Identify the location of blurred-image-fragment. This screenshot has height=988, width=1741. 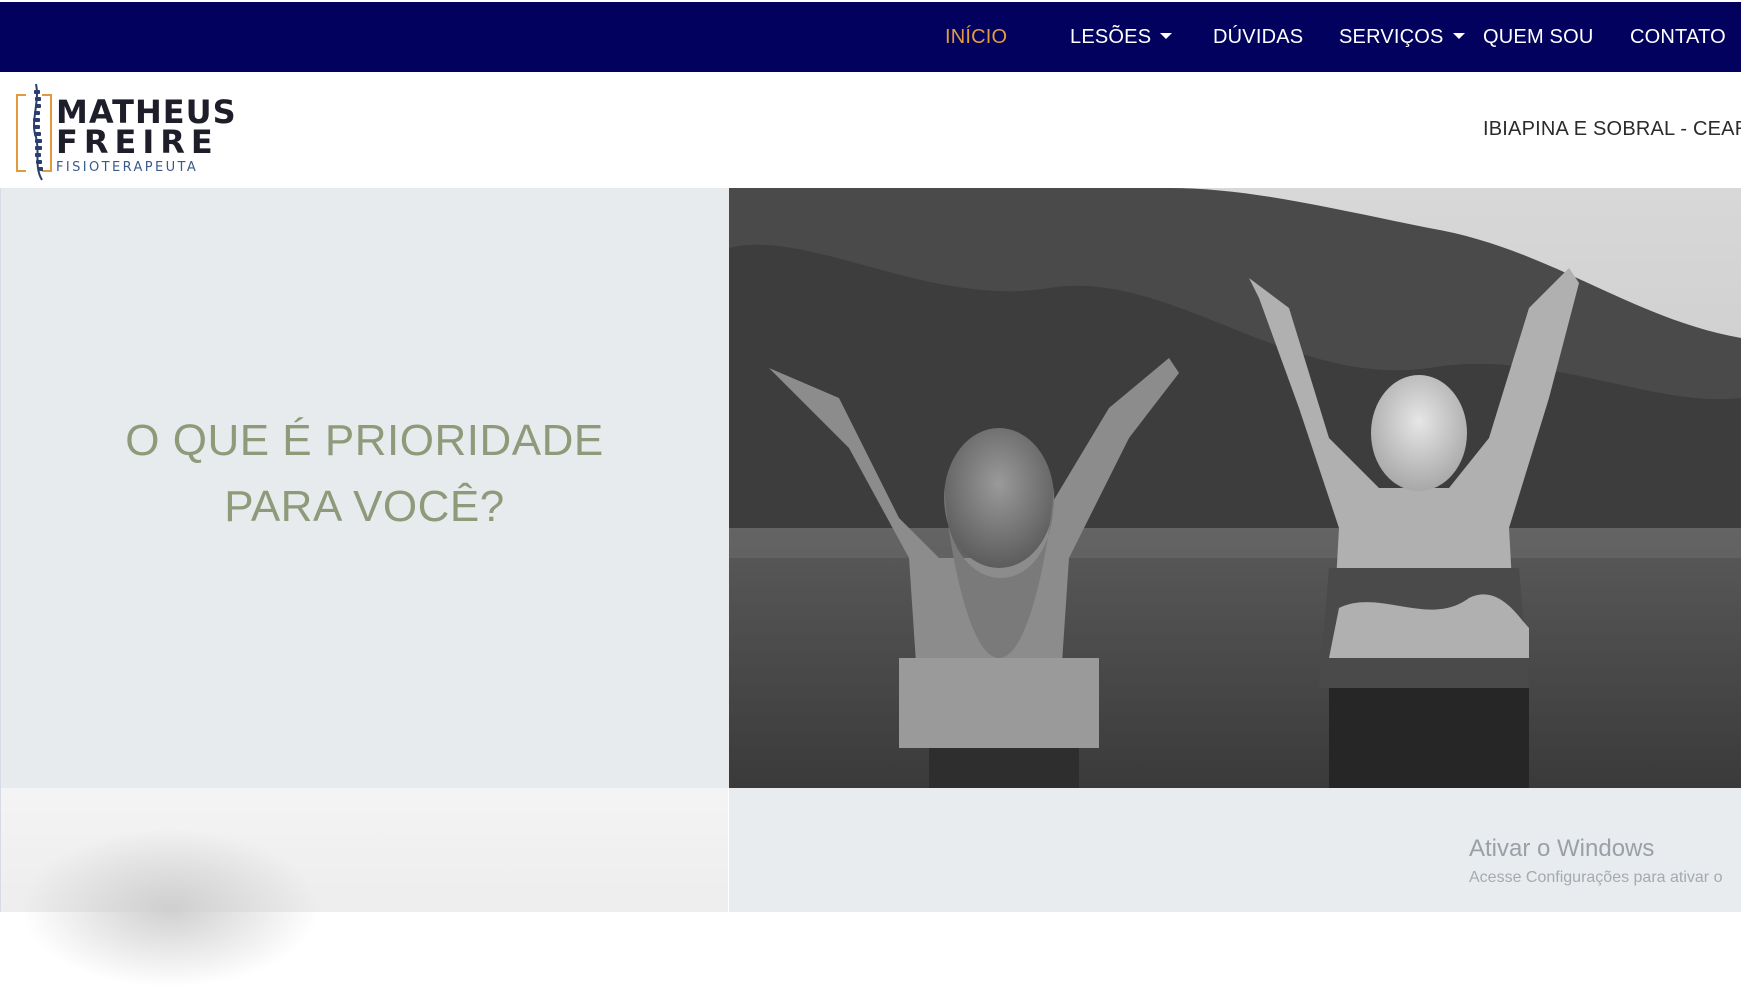
(170, 908).